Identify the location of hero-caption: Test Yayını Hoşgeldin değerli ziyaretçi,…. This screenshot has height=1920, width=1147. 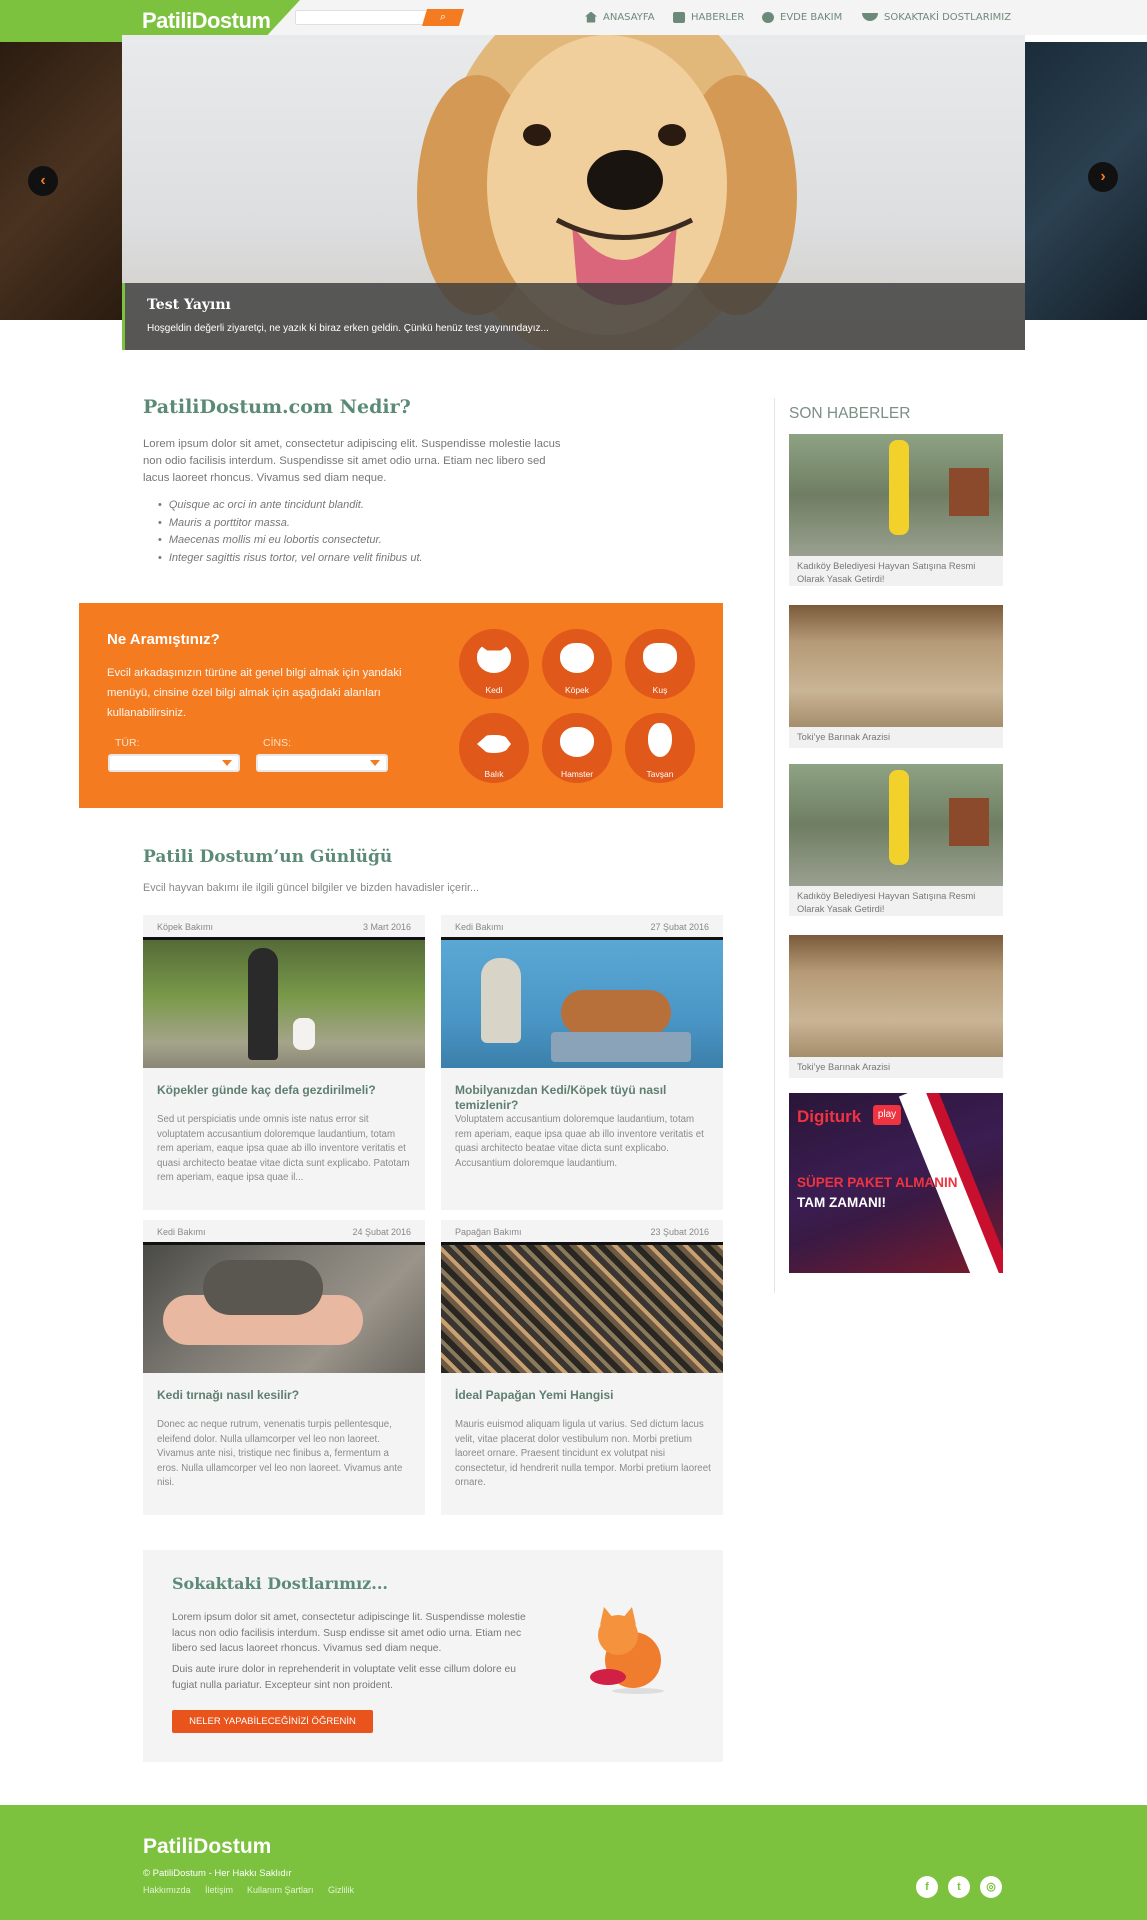
(573, 316).